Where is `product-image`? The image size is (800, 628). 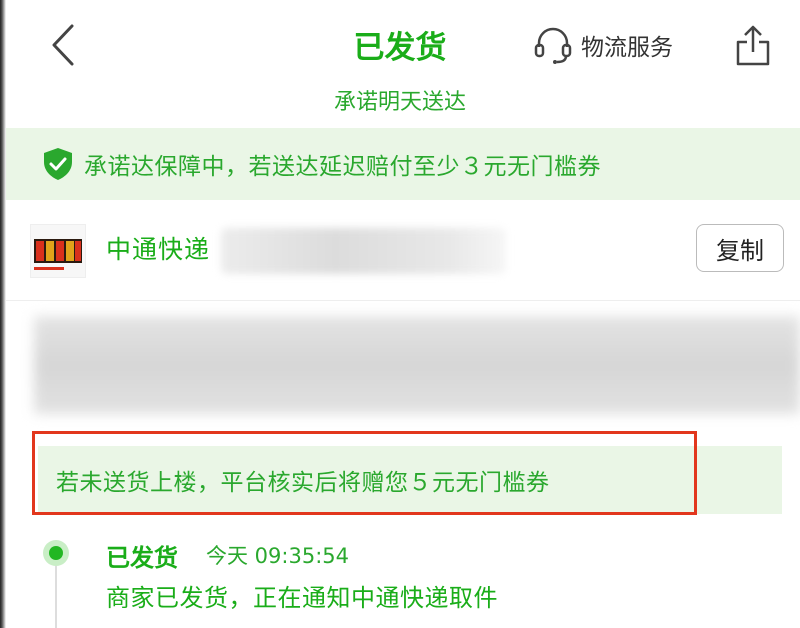
product-image is located at coordinates (58, 251).